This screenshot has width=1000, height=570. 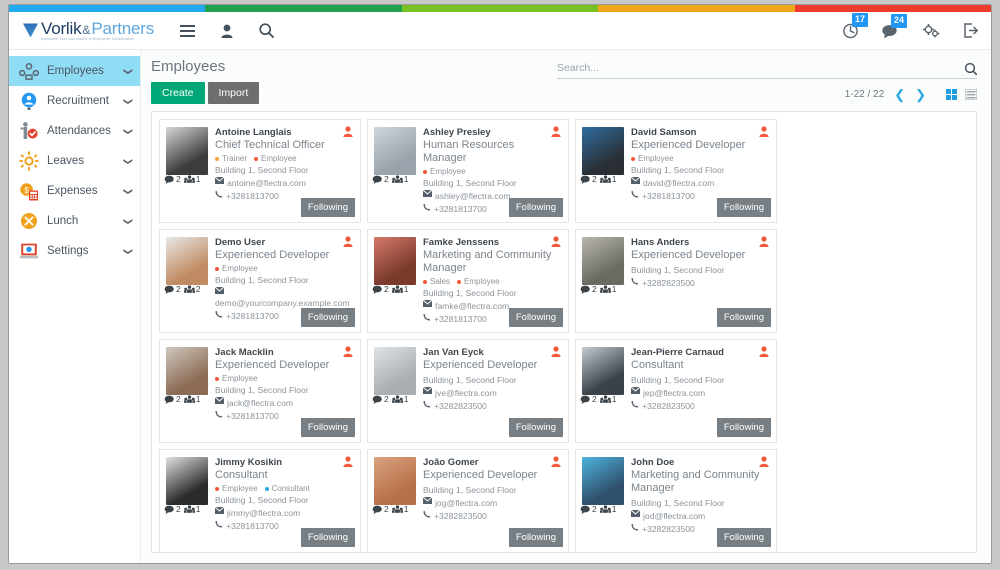 What do you see at coordinates (699, 158) in the screenshot?
I see `employee-tags: Employee` at bounding box center [699, 158].